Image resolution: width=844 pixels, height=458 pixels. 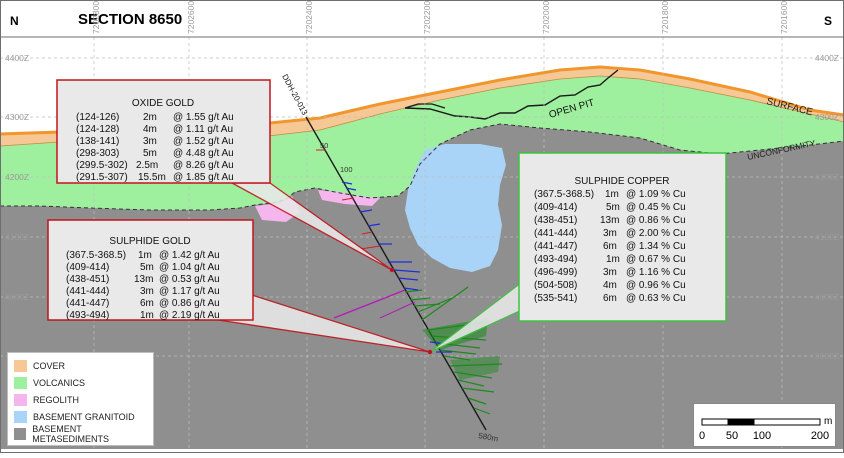 What do you see at coordinates (324, 145) in the screenshot?
I see `depth-label: 50` at bounding box center [324, 145].